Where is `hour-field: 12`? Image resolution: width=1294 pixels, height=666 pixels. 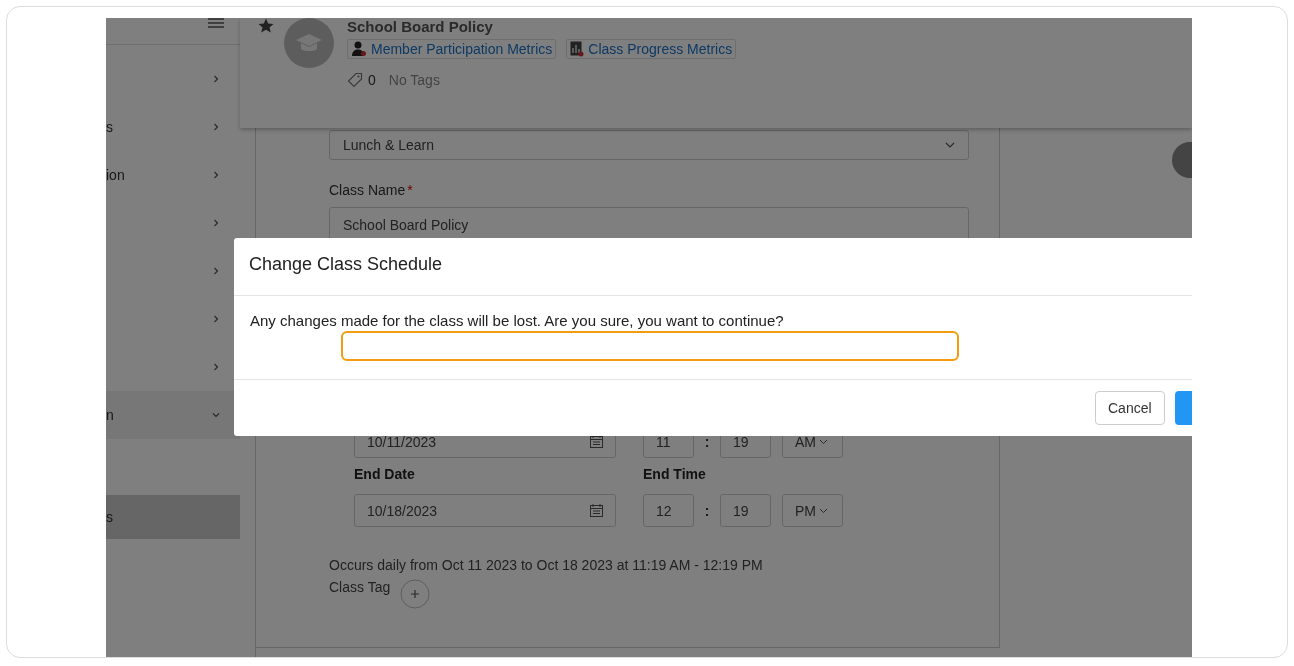 hour-field: 12 is located at coordinates (668, 510).